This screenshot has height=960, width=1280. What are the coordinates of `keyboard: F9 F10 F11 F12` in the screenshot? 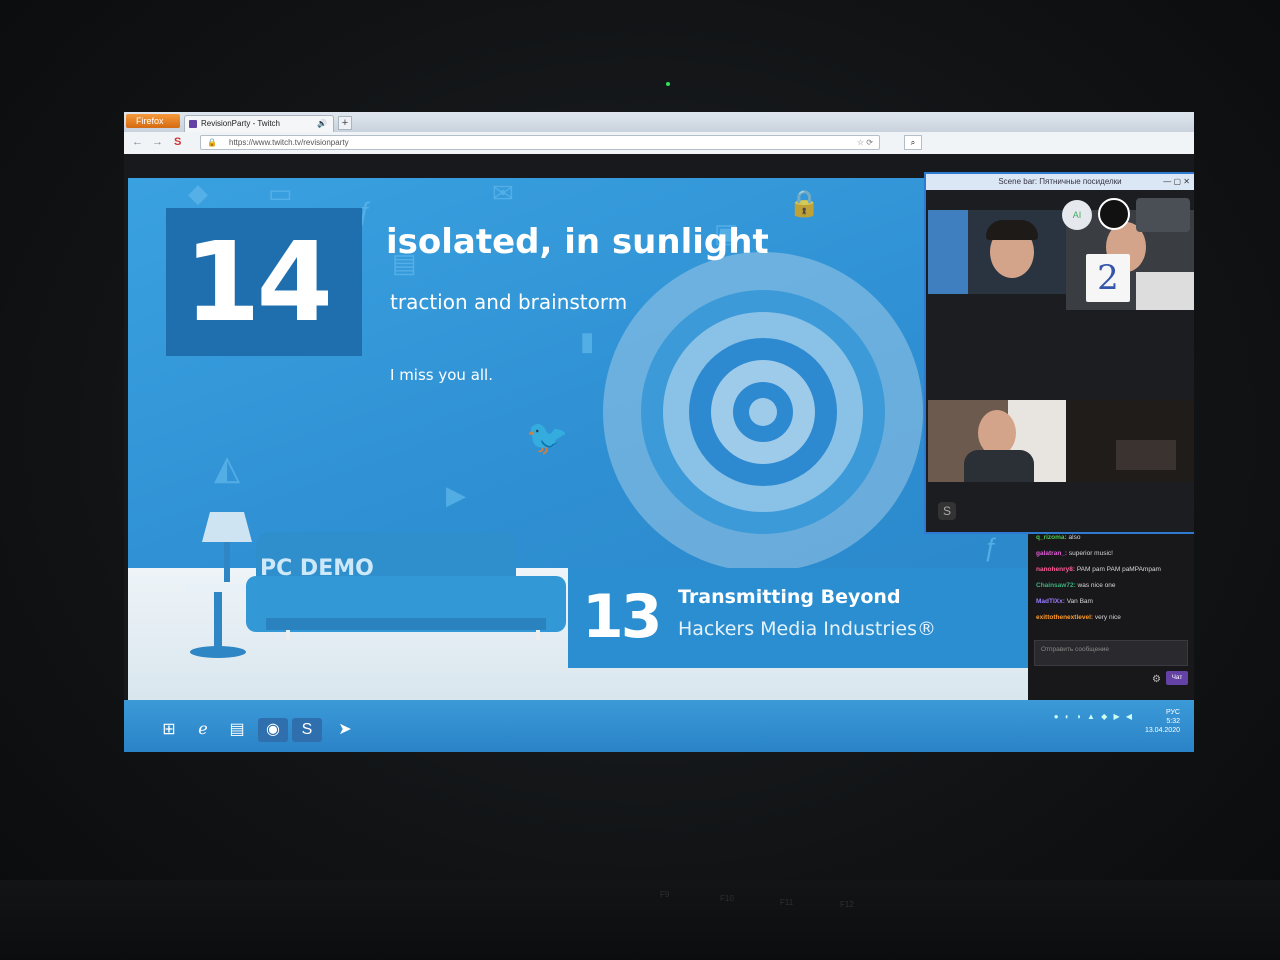 It's located at (640, 920).